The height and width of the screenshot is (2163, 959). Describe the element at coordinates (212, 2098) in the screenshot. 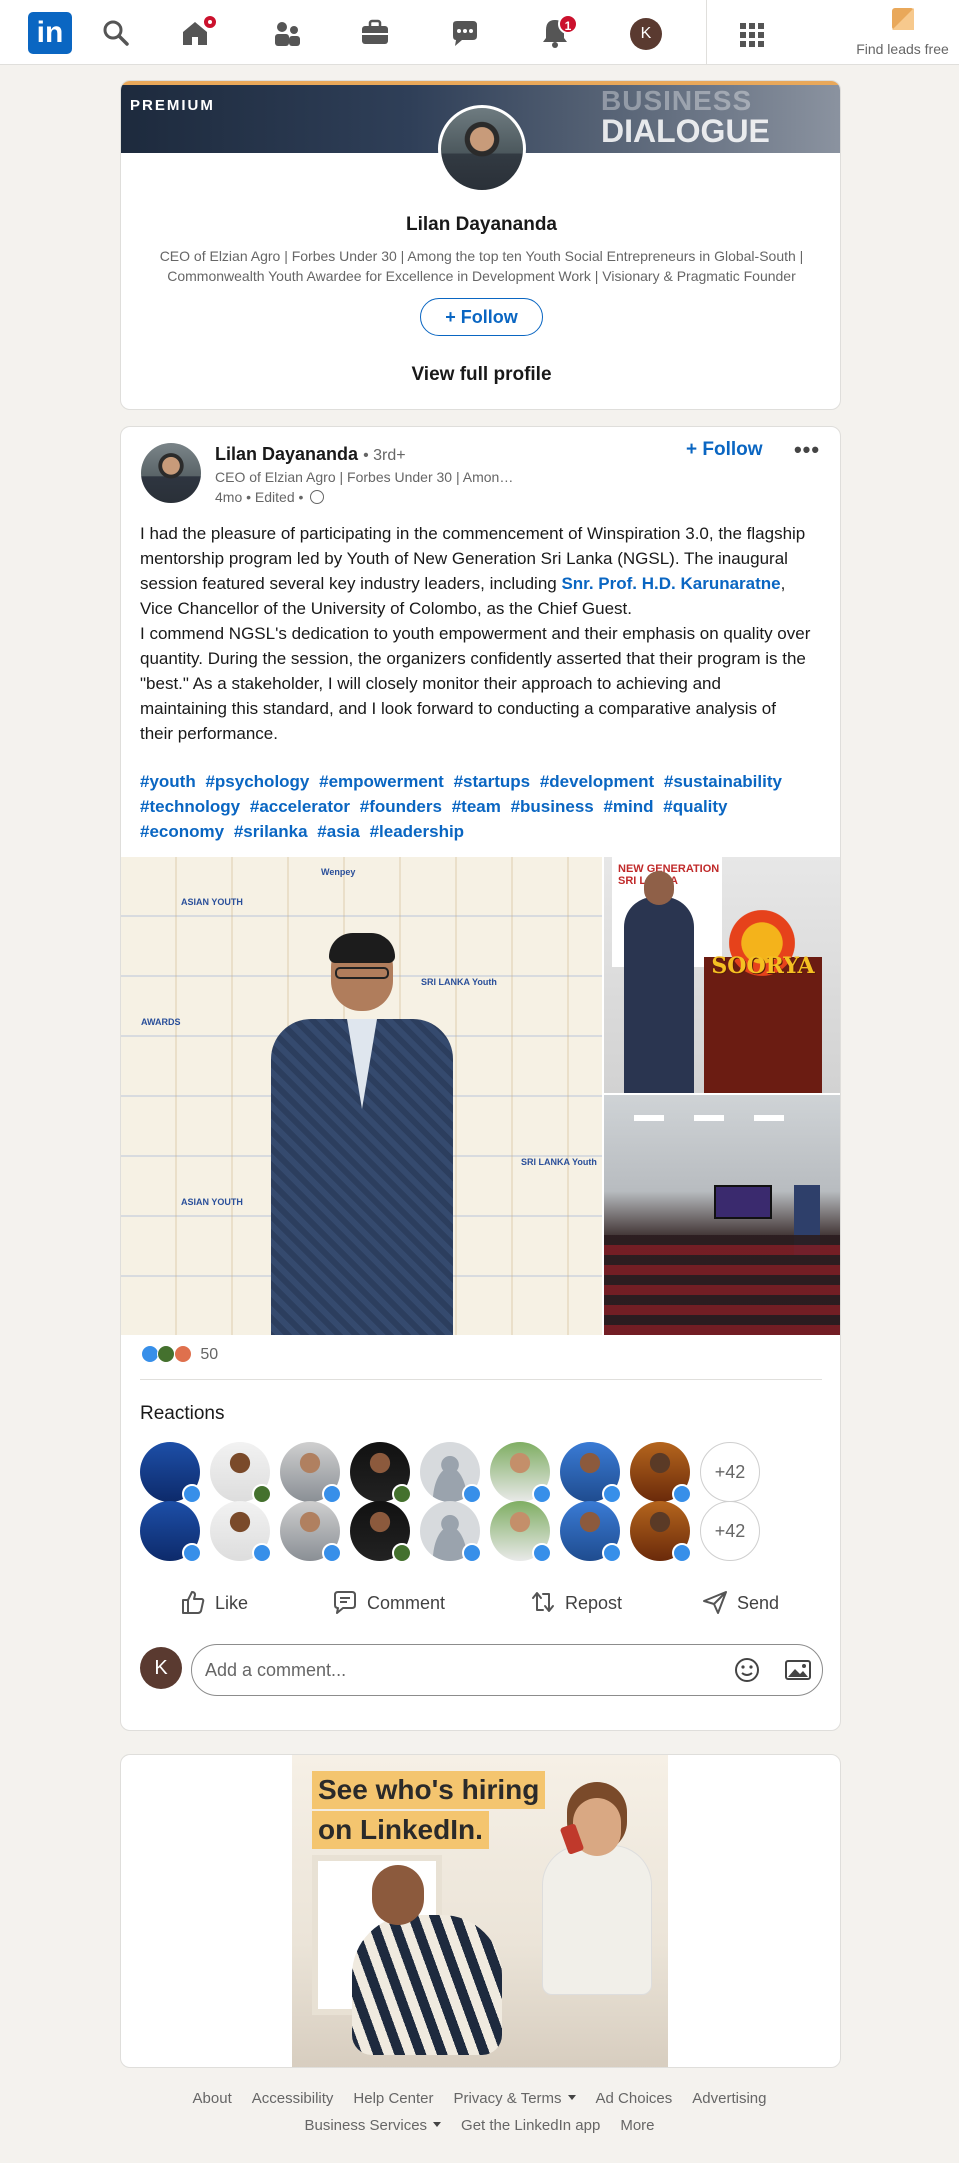

I see `footer-link-about: About` at that location.